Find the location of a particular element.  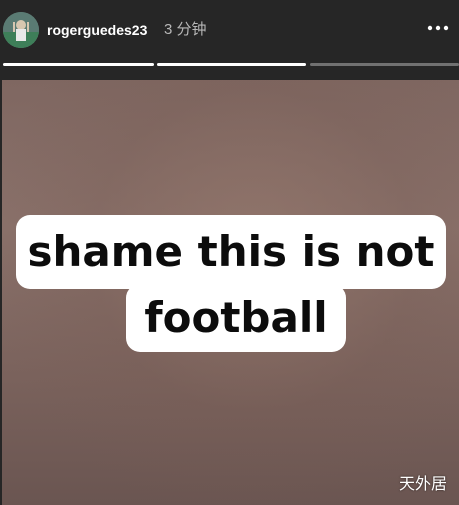

avatar is located at coordinates (21, 30).